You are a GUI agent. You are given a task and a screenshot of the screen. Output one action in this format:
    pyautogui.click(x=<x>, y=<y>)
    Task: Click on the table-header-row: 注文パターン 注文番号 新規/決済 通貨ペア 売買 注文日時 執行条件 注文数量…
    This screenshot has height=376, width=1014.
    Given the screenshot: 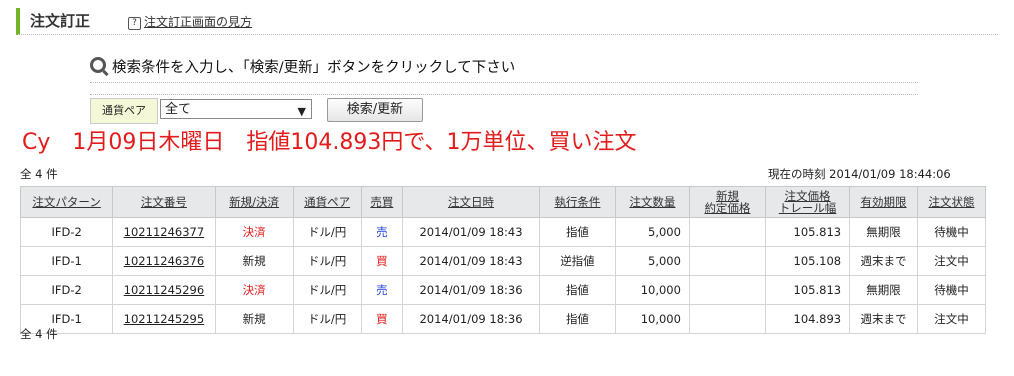 What is the action you would take?
    pyautogui.click(x=503, y=202)
    